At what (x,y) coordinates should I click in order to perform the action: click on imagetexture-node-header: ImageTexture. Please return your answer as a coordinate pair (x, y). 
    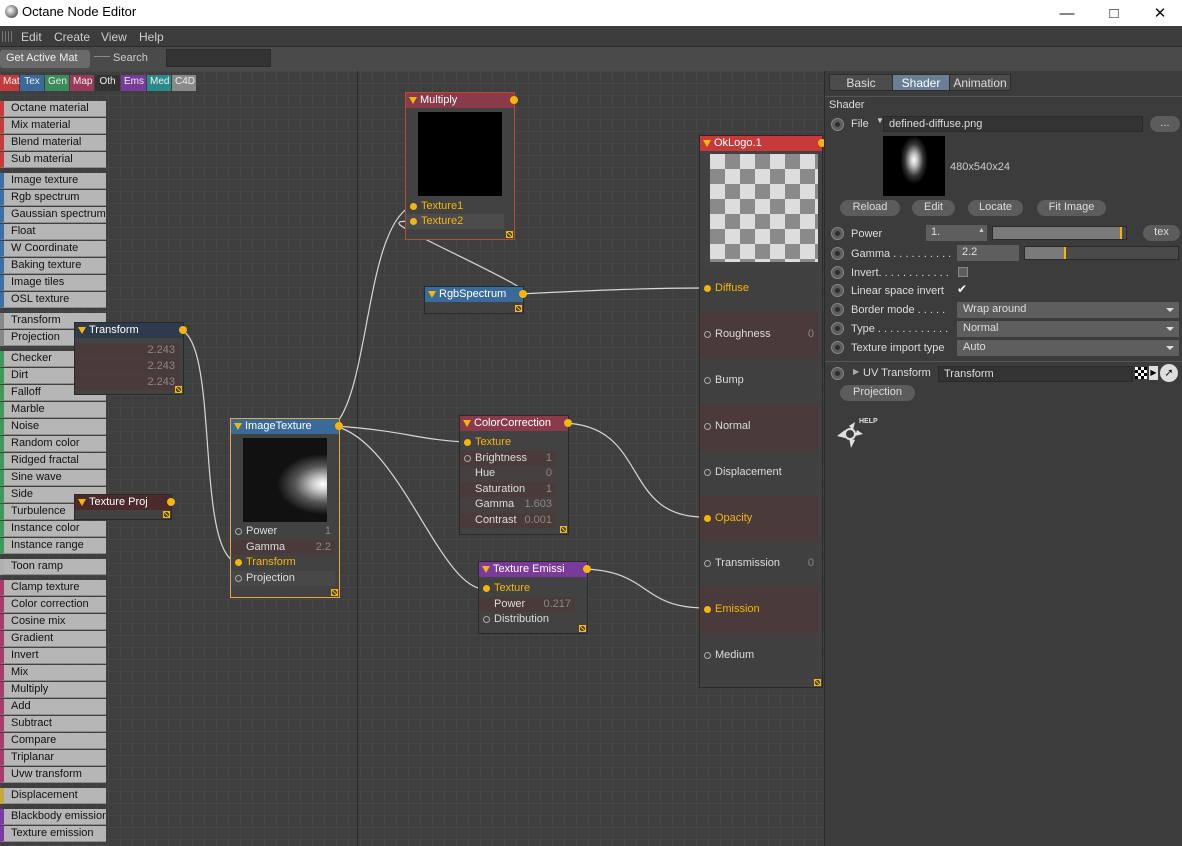
    Looking at the image, I should click on (285, 426).